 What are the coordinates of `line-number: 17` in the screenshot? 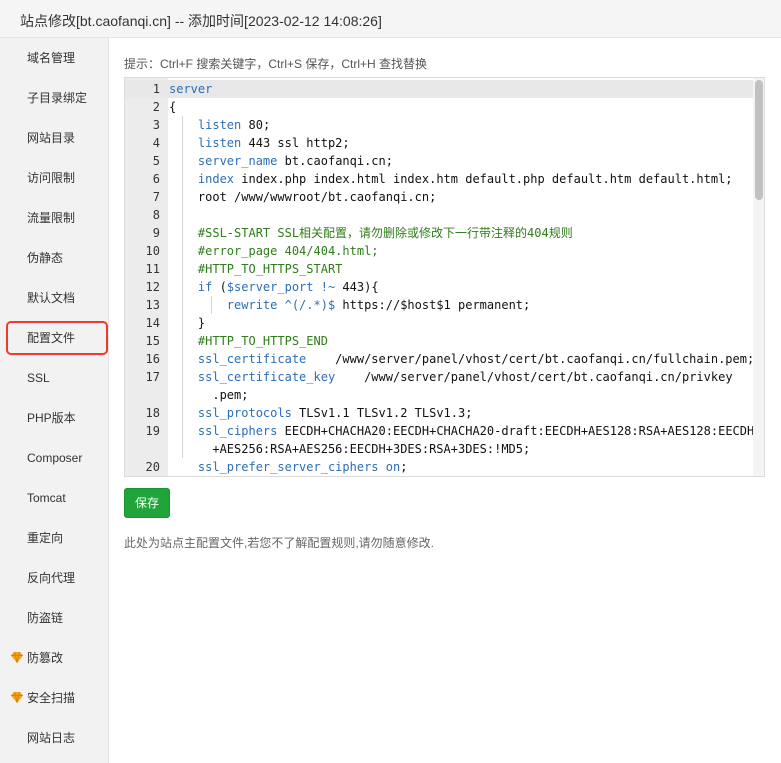 It's located at (152, 377).